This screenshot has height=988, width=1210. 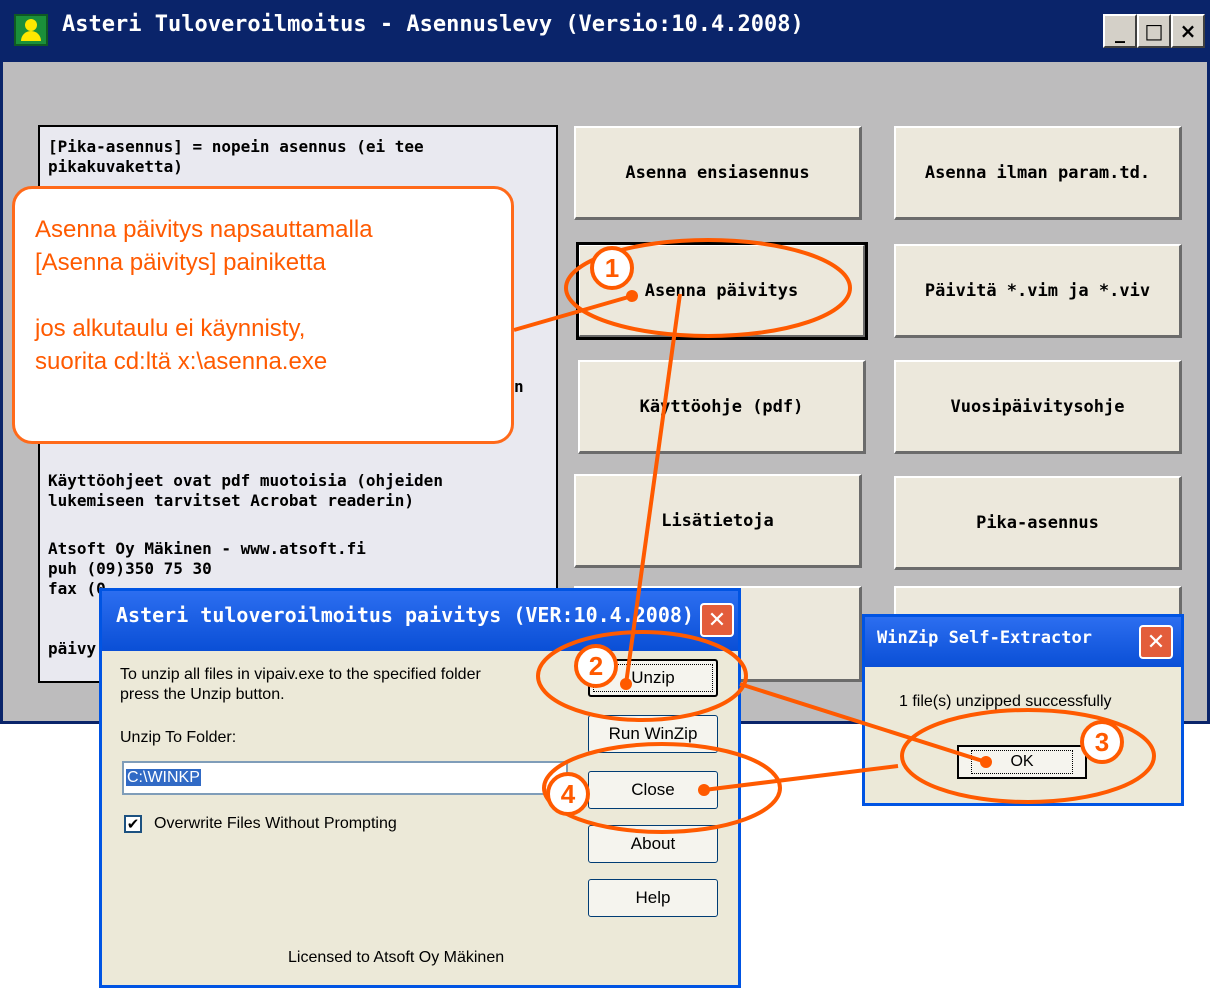 I want to click on help-button: Help, so click(x=653, y=898).